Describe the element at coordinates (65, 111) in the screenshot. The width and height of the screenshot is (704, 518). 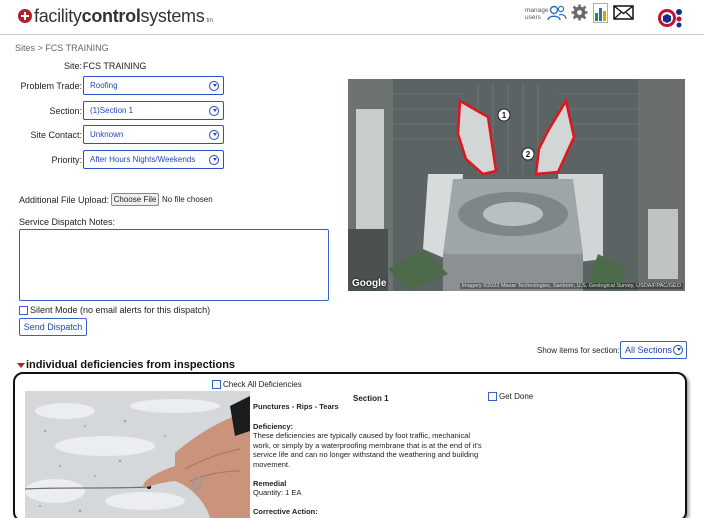
I see `section-label: Section:` at that location.